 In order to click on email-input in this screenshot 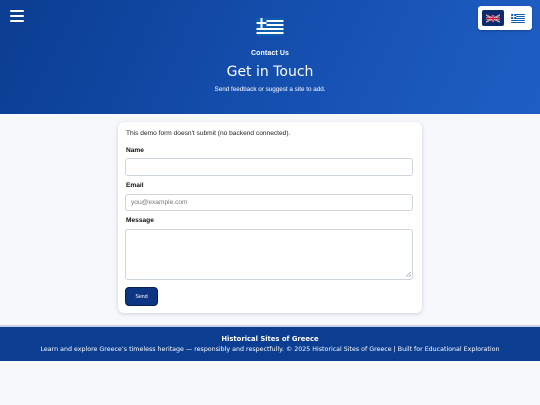, I will do `click(269, 202)`.